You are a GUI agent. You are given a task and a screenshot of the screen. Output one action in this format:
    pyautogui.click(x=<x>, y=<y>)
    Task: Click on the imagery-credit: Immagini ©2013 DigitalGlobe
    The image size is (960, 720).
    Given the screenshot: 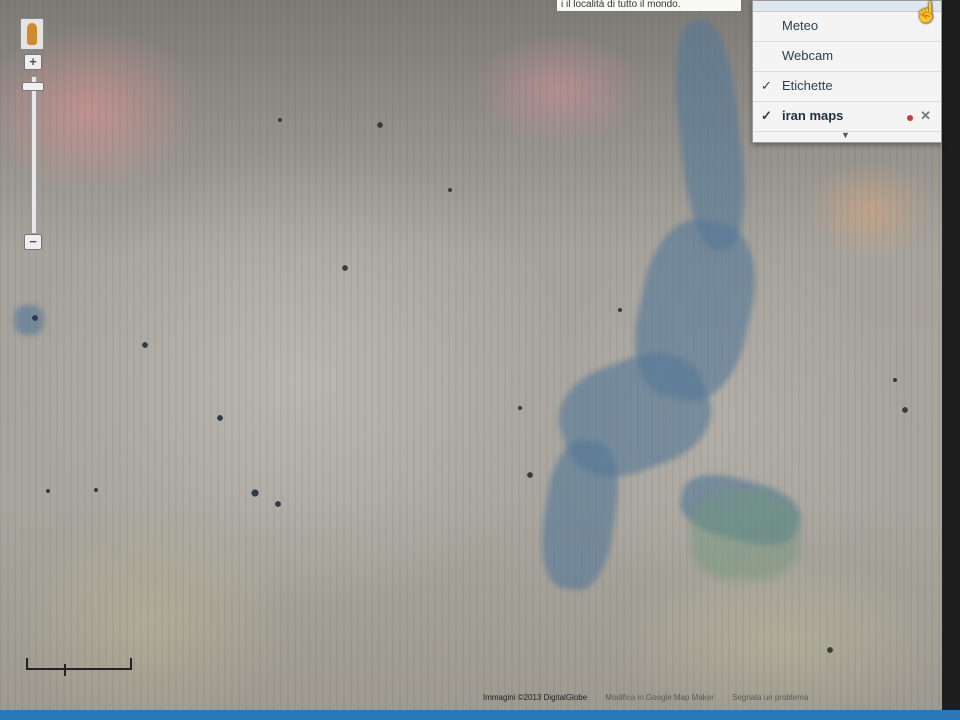 What is the action you would take?
    pyautogui.click(x=535, y=697)
    